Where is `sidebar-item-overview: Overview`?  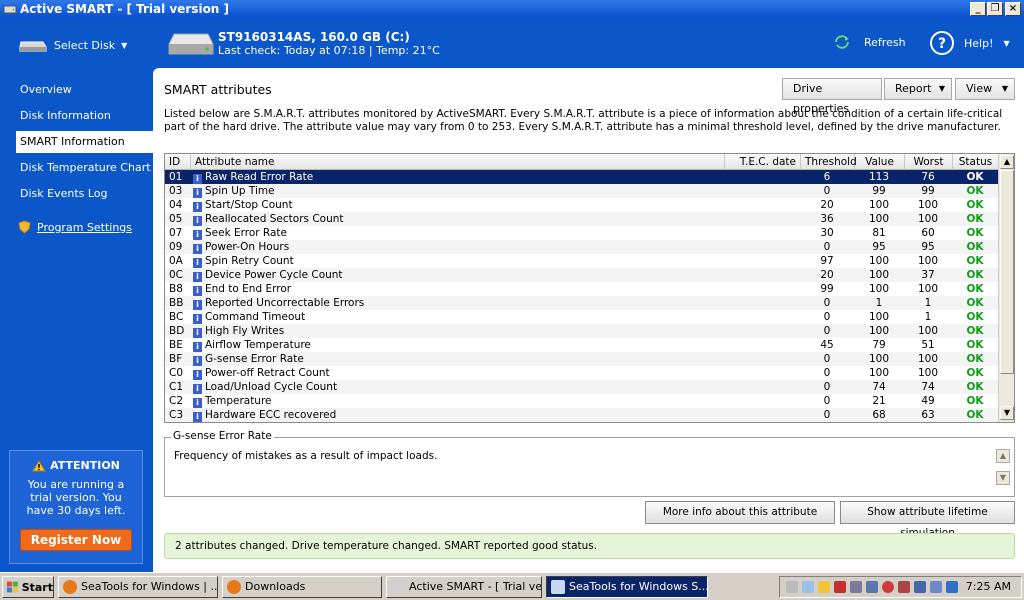
sidebar-item-overview: Overview is located at coordinates (84, 90).